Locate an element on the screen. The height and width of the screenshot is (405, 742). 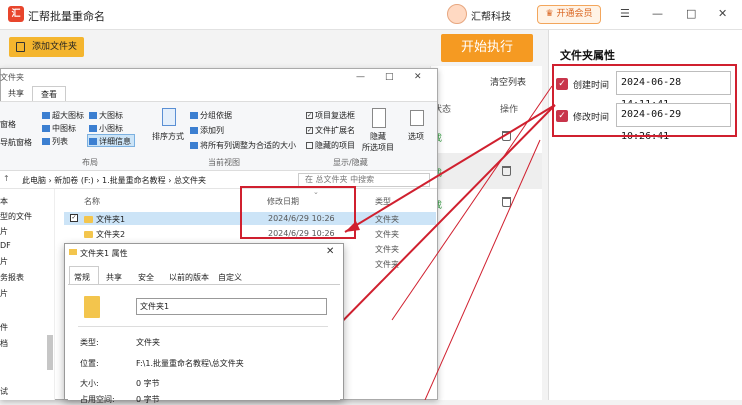
type-label: 类型: is located at coordinates (89, 342).